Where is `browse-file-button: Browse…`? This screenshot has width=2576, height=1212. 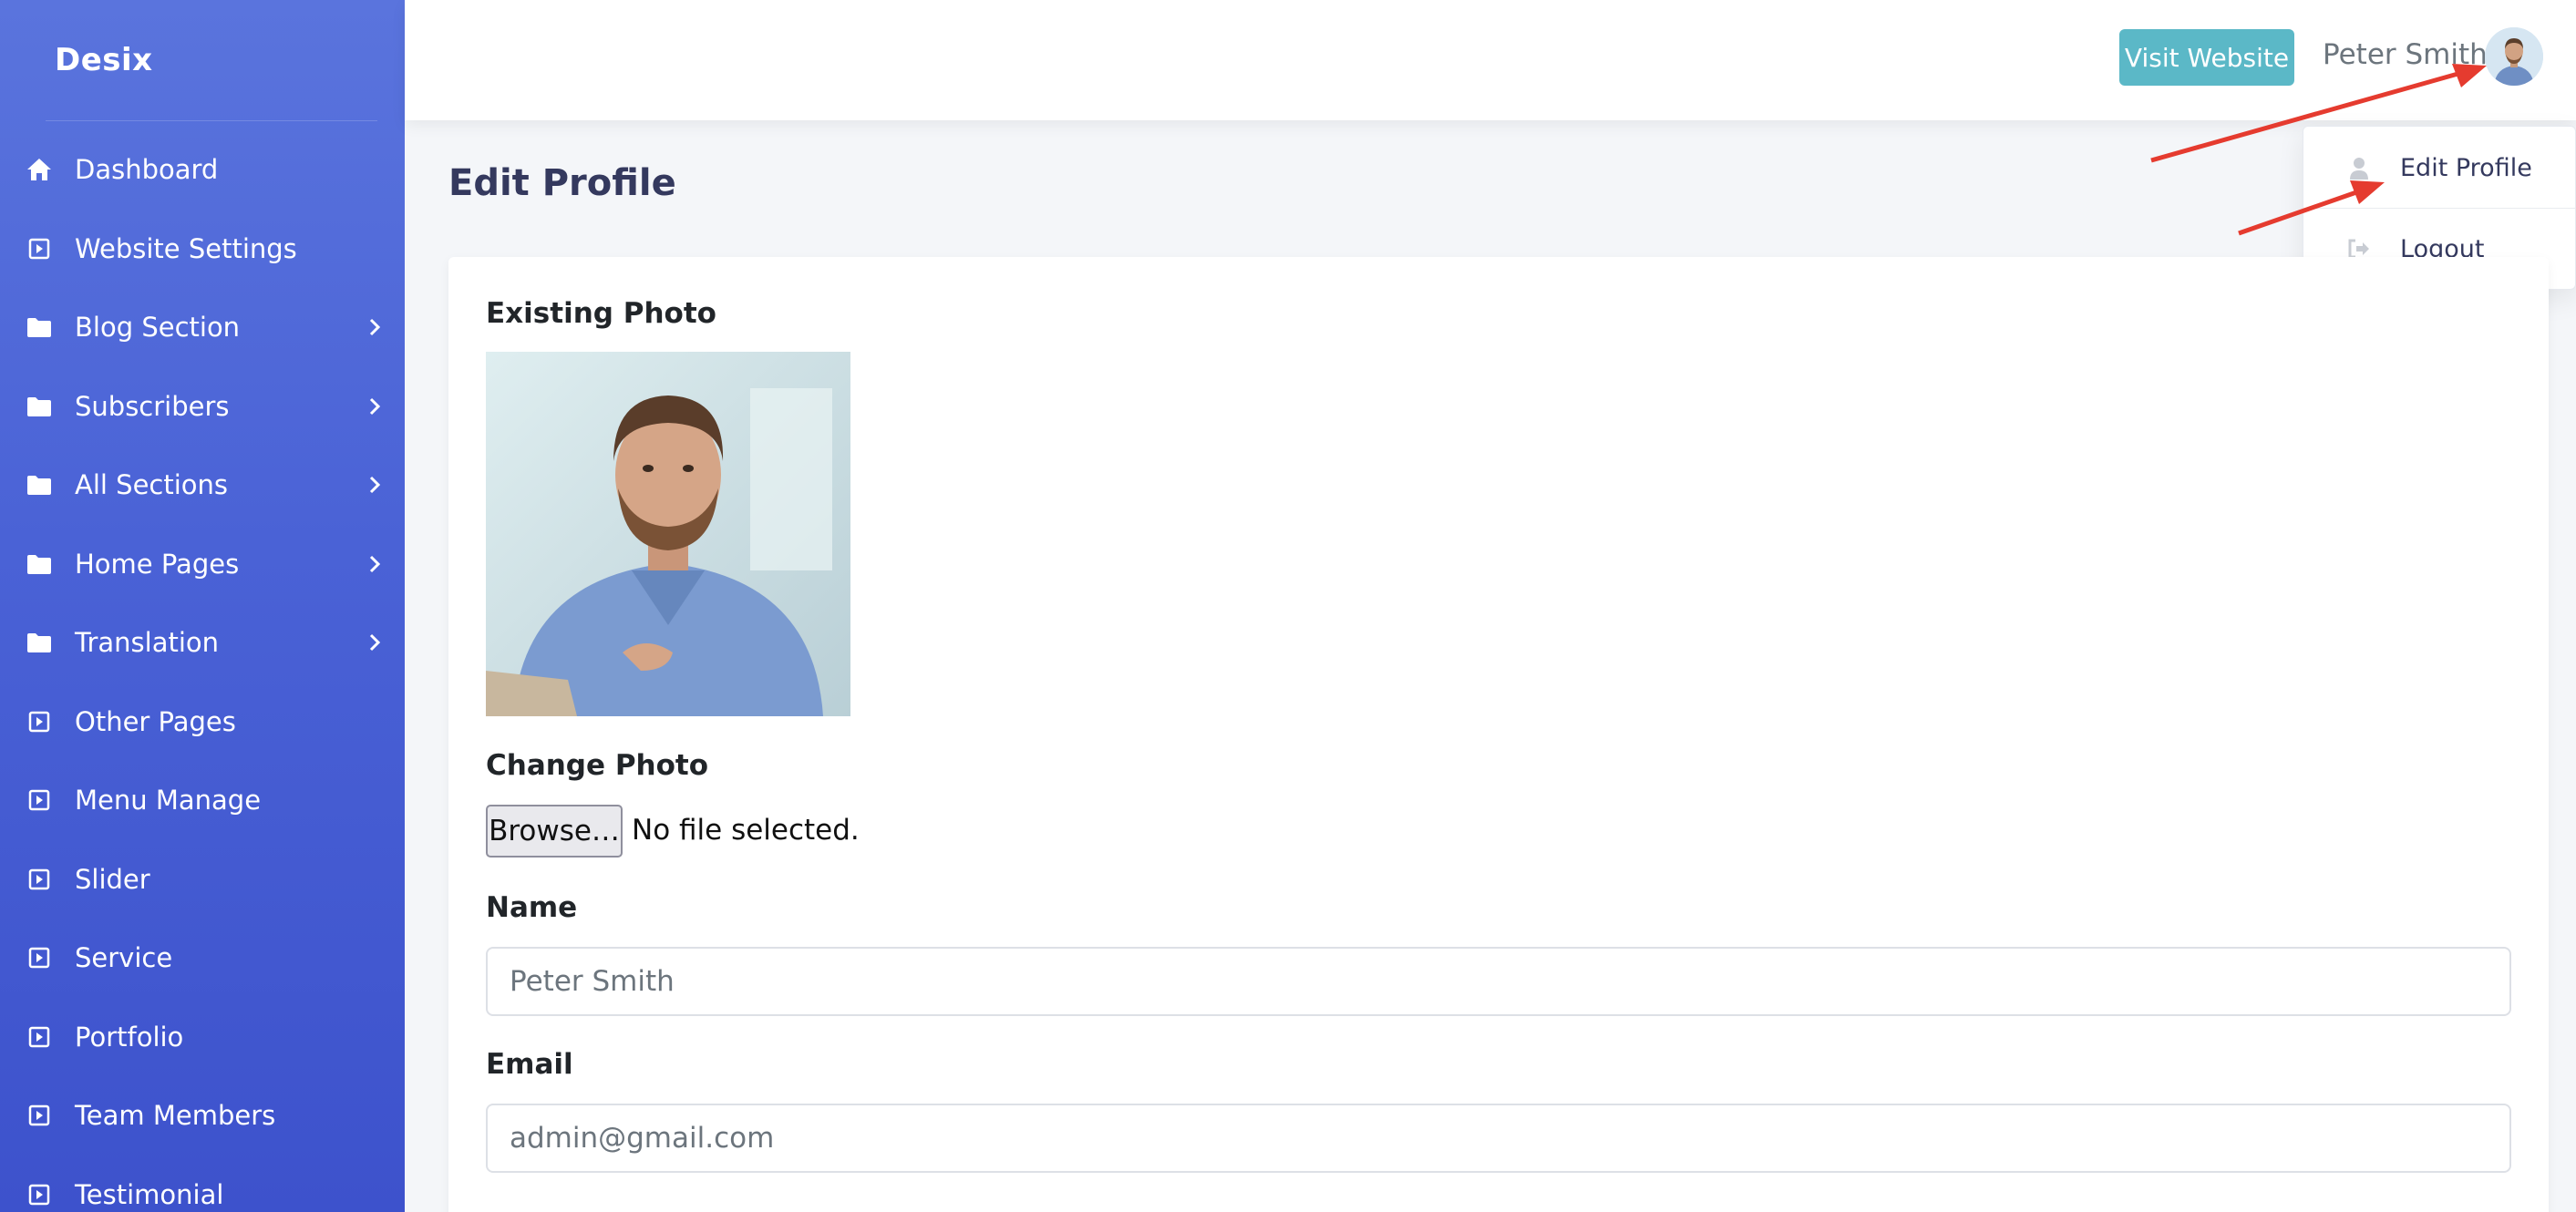 browse-file-button: Browse… is located at coordinates (554, 831).